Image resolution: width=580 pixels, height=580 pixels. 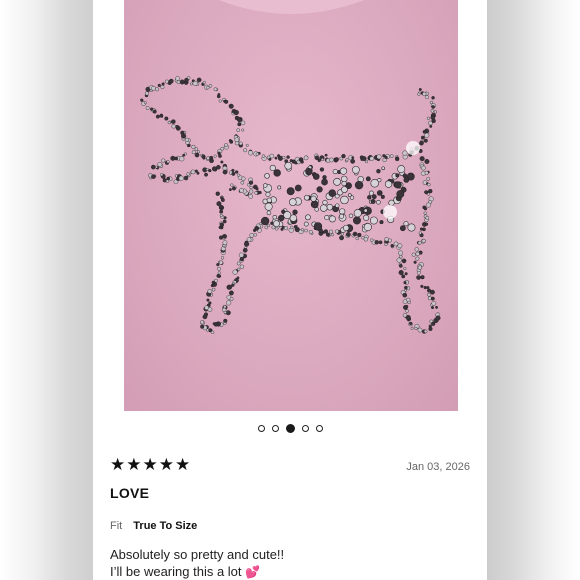 I want to click on review-body-line: I’ll be wearing this a lot 💕, so click(x=197, y=571).